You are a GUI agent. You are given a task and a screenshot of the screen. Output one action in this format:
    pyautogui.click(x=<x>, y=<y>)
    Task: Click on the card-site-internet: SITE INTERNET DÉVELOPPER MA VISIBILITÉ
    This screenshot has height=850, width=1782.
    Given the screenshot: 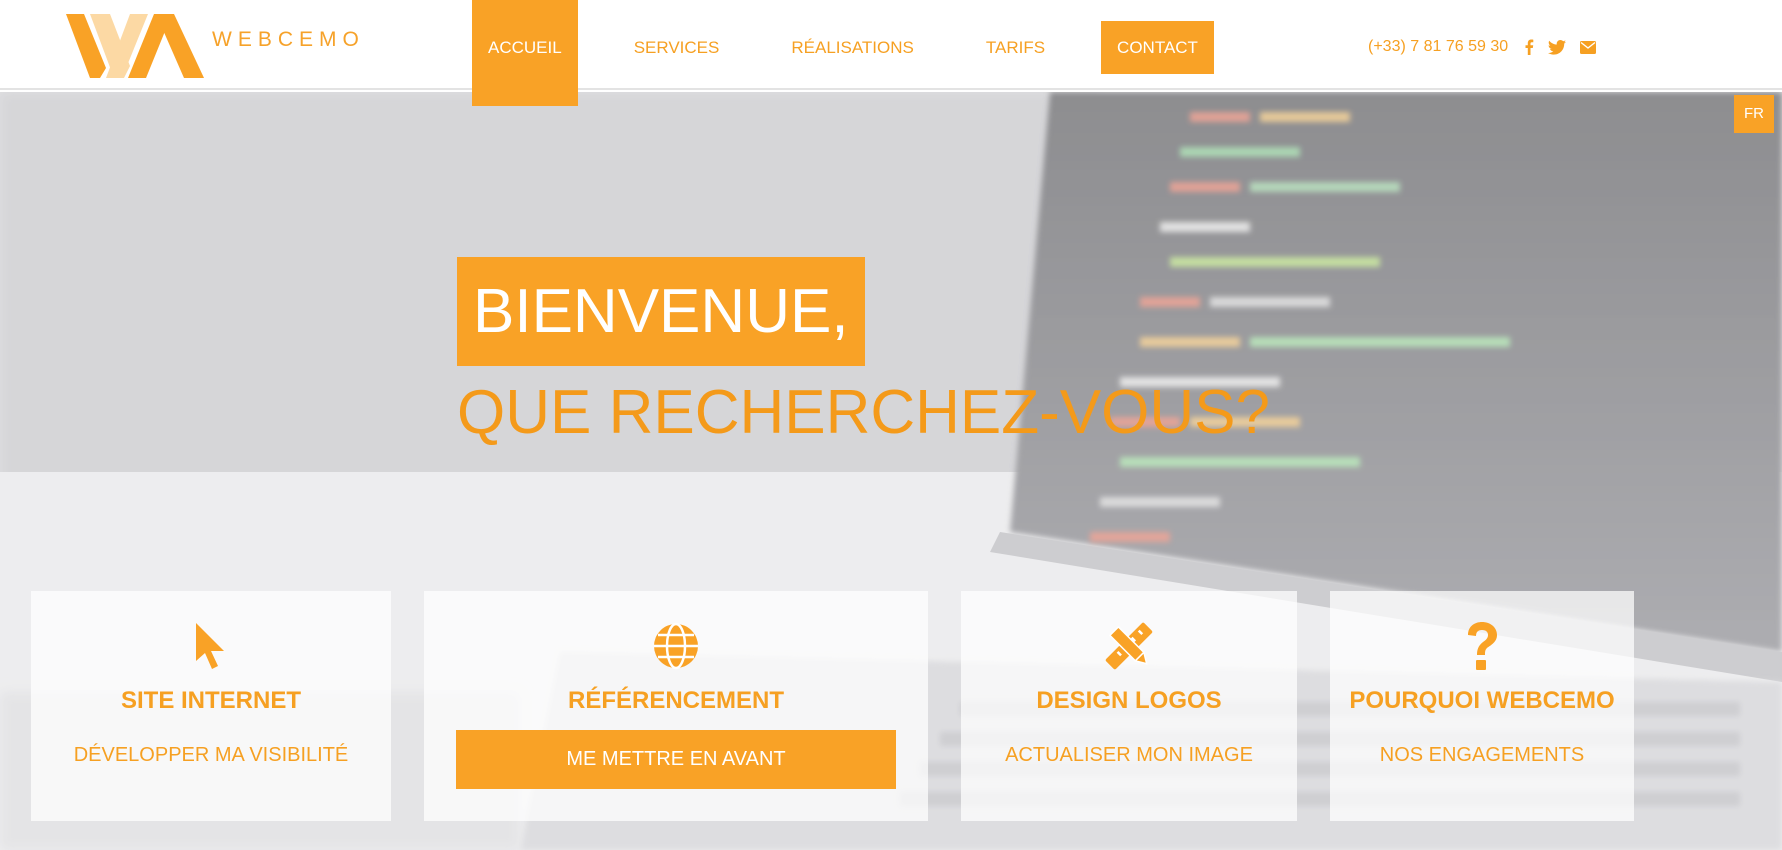 What is the action you would take?
    pyautogui.click(x=211, y=706)
    